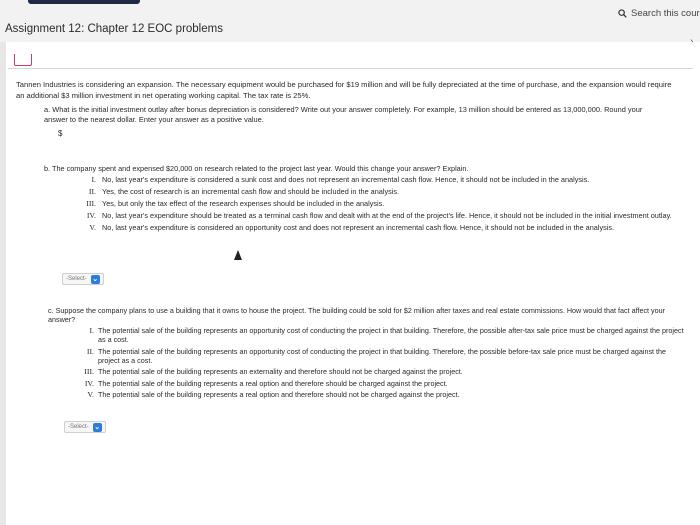  What do you see at coordinates (84, 2) in the screenshot?
I see `brand-logo-strip` at bounding box center [84, 2].